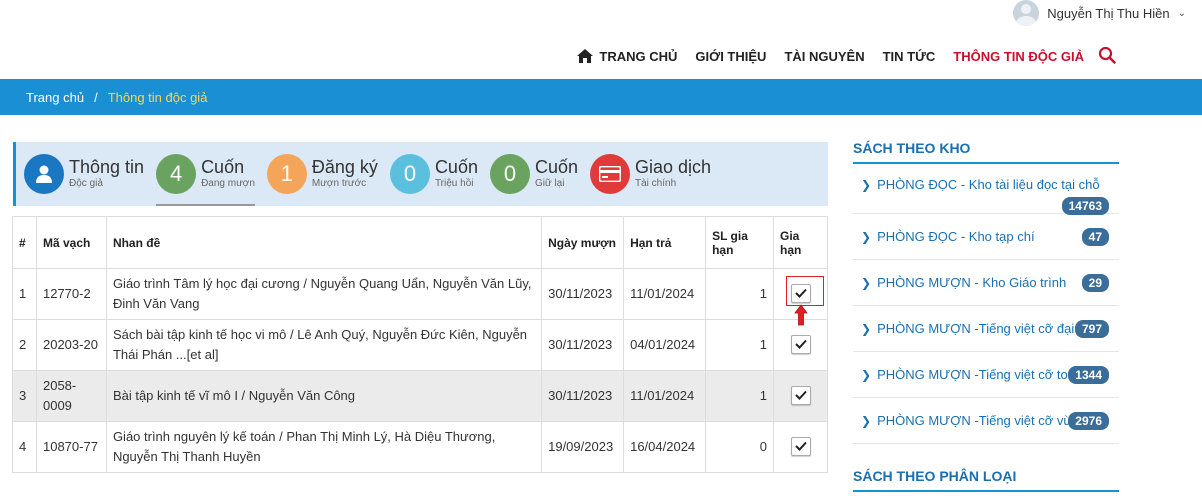 The width and height of the screenshot is (1202, 496). I want to click on storage-item-label: PHÒNG ĐỌC - Kho tài liệu đọc tại chỗ, so click(988, 184).